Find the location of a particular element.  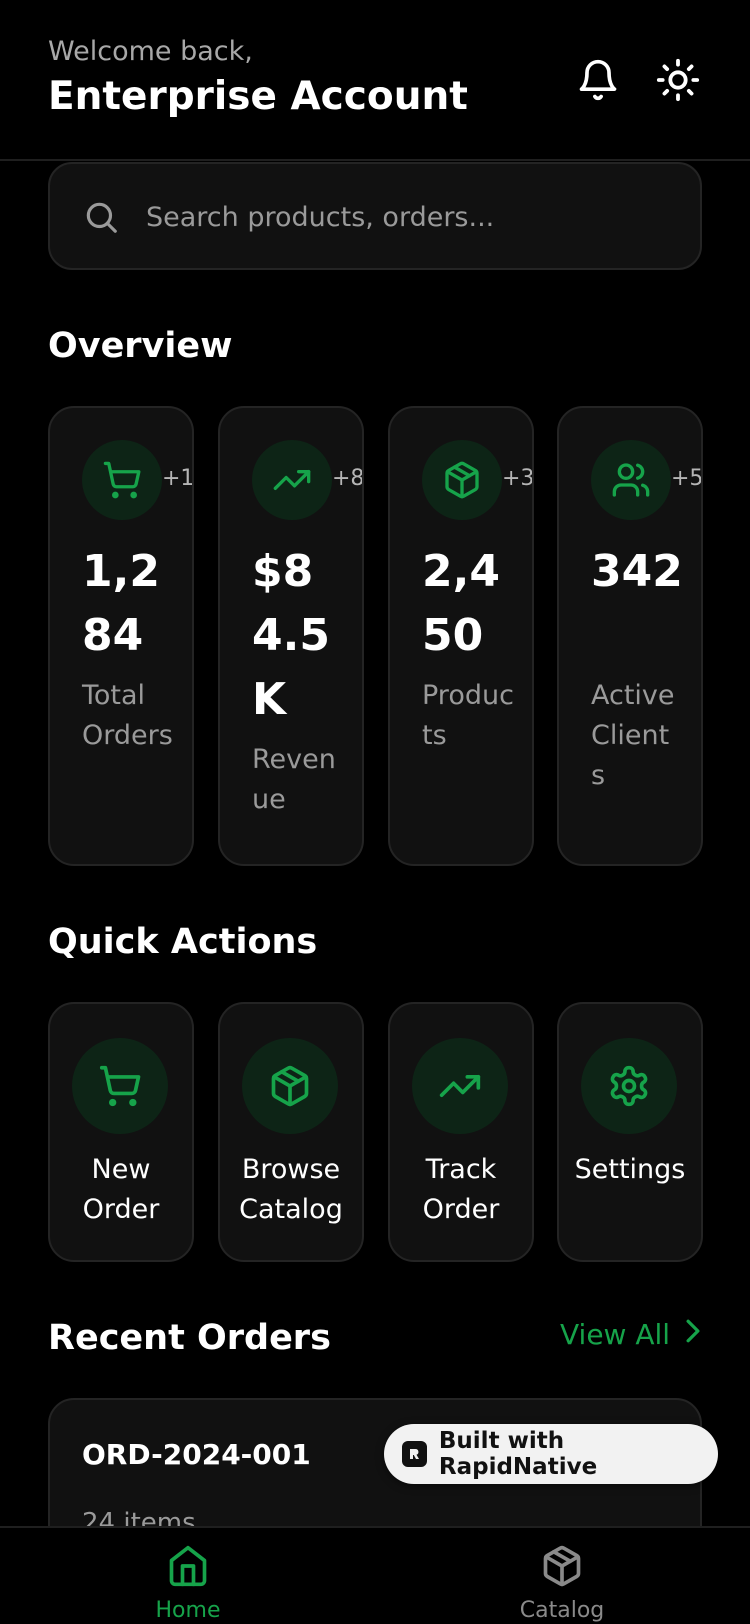

tab-catalog: Catalog is located at coordinates (562, 1576).